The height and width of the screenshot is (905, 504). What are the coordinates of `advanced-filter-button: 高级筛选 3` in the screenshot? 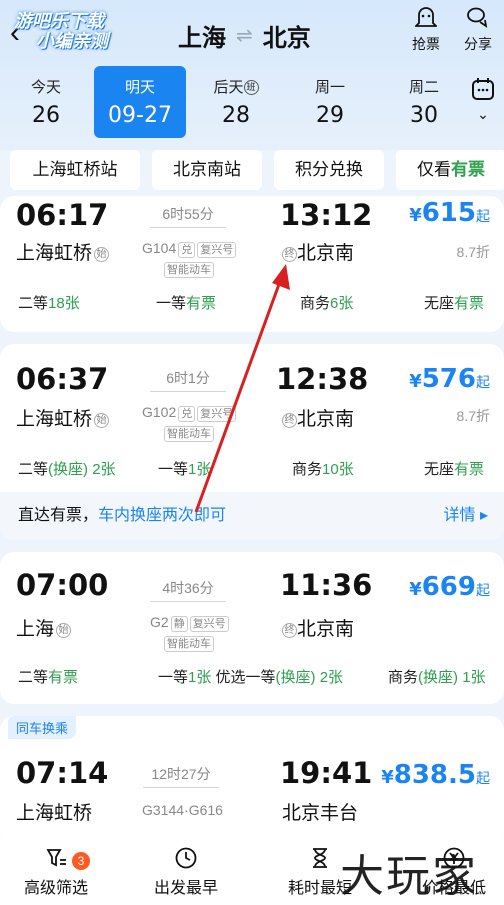 It's located at (56, 872).